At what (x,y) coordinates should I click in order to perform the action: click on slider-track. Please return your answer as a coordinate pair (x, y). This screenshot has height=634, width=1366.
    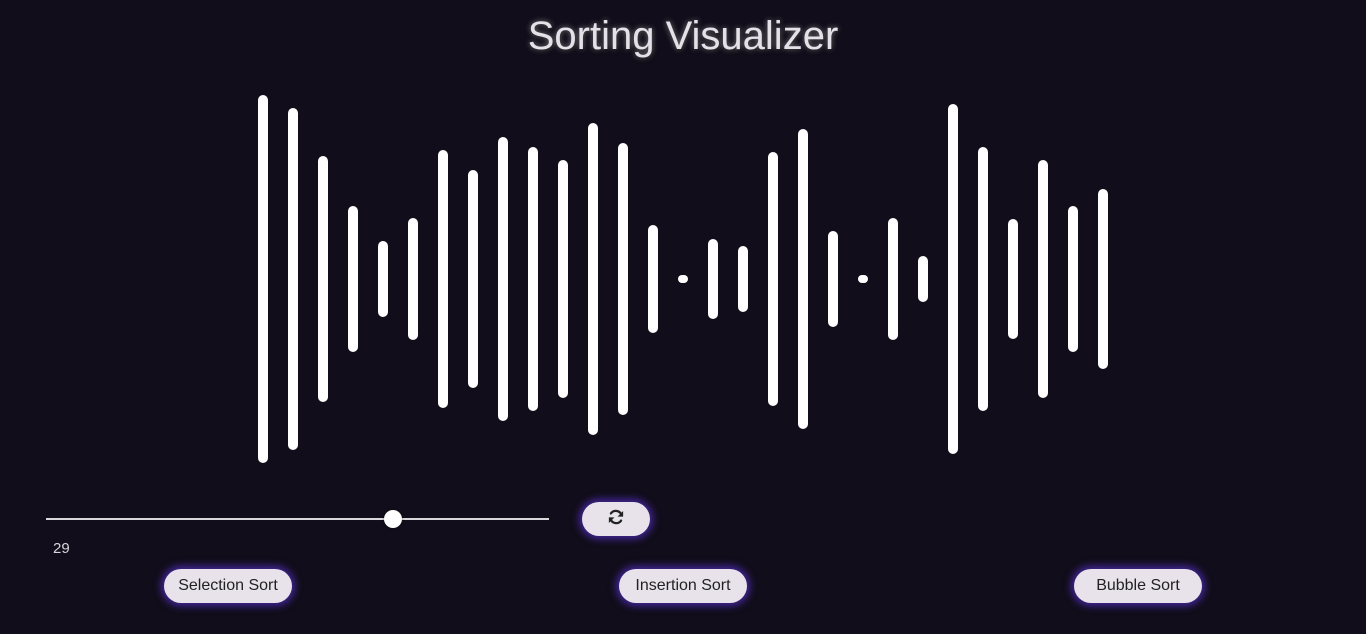
    Looking at the image, I should click on (297, 519).